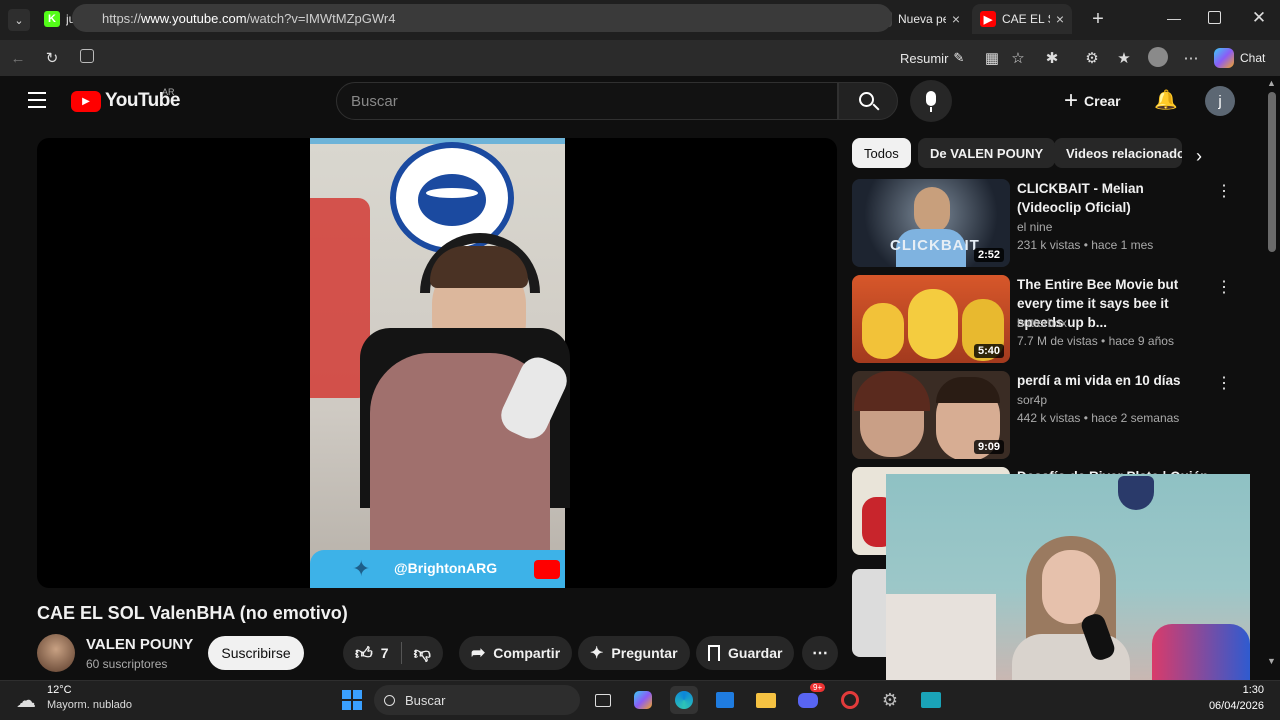  What do you see at coordinates (446, 568) in the screenshot?
I see `overlay-handle: @BrightonARG` at bounding box center [446, 568].